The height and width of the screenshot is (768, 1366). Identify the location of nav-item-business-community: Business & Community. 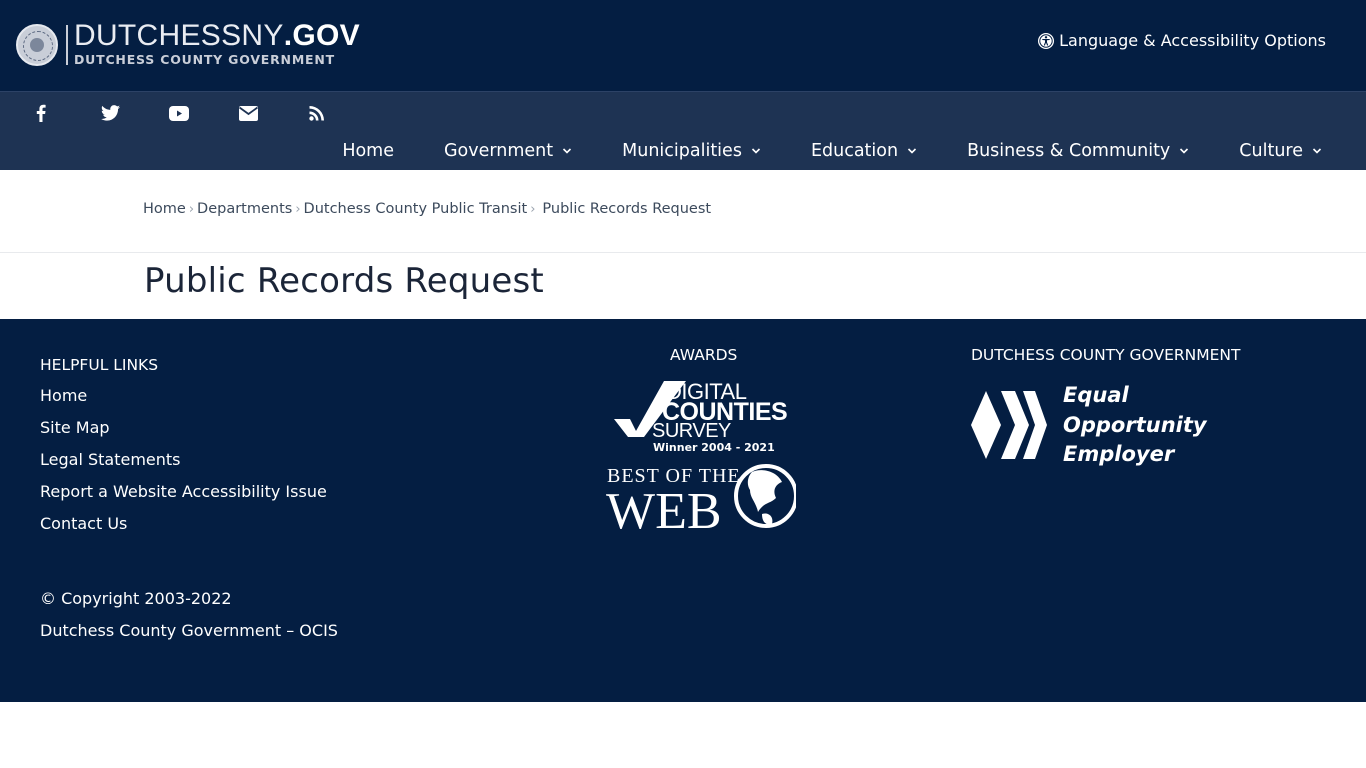
(1078, 151).